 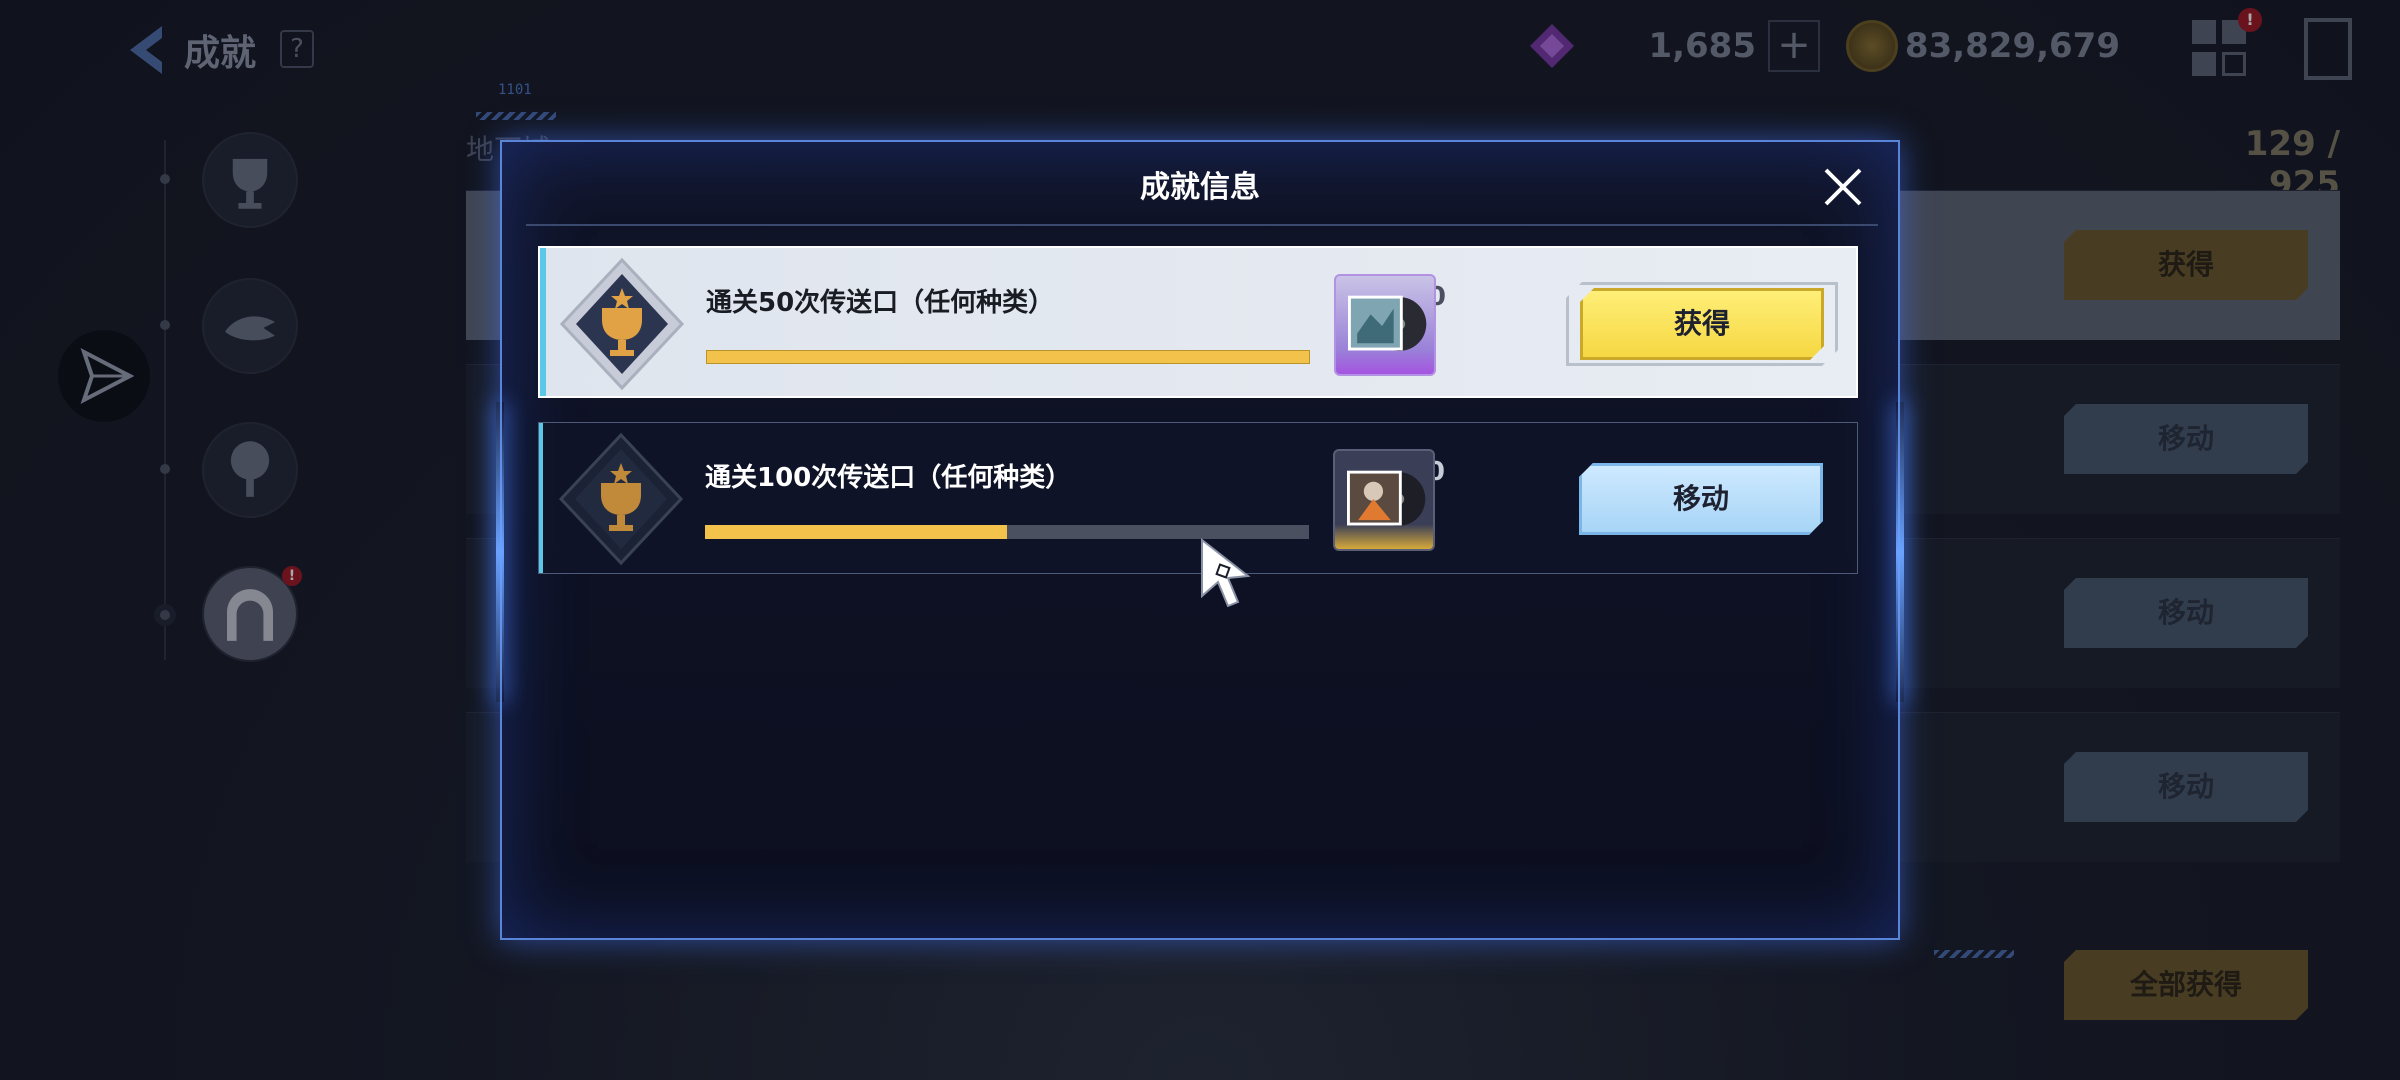 I want to click on achievement-name: 通关50次传送口（任何种类）, so click(x=880, y=303).